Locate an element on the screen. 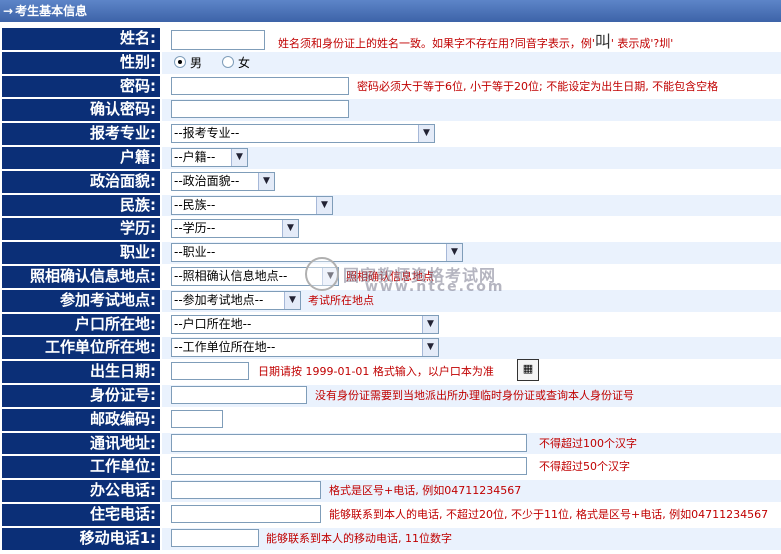 The width and height of the screenshot is (781, 554). form-row-address: 通讯地址: 不得超过100个汉字 is located at coordinates (390, 444).